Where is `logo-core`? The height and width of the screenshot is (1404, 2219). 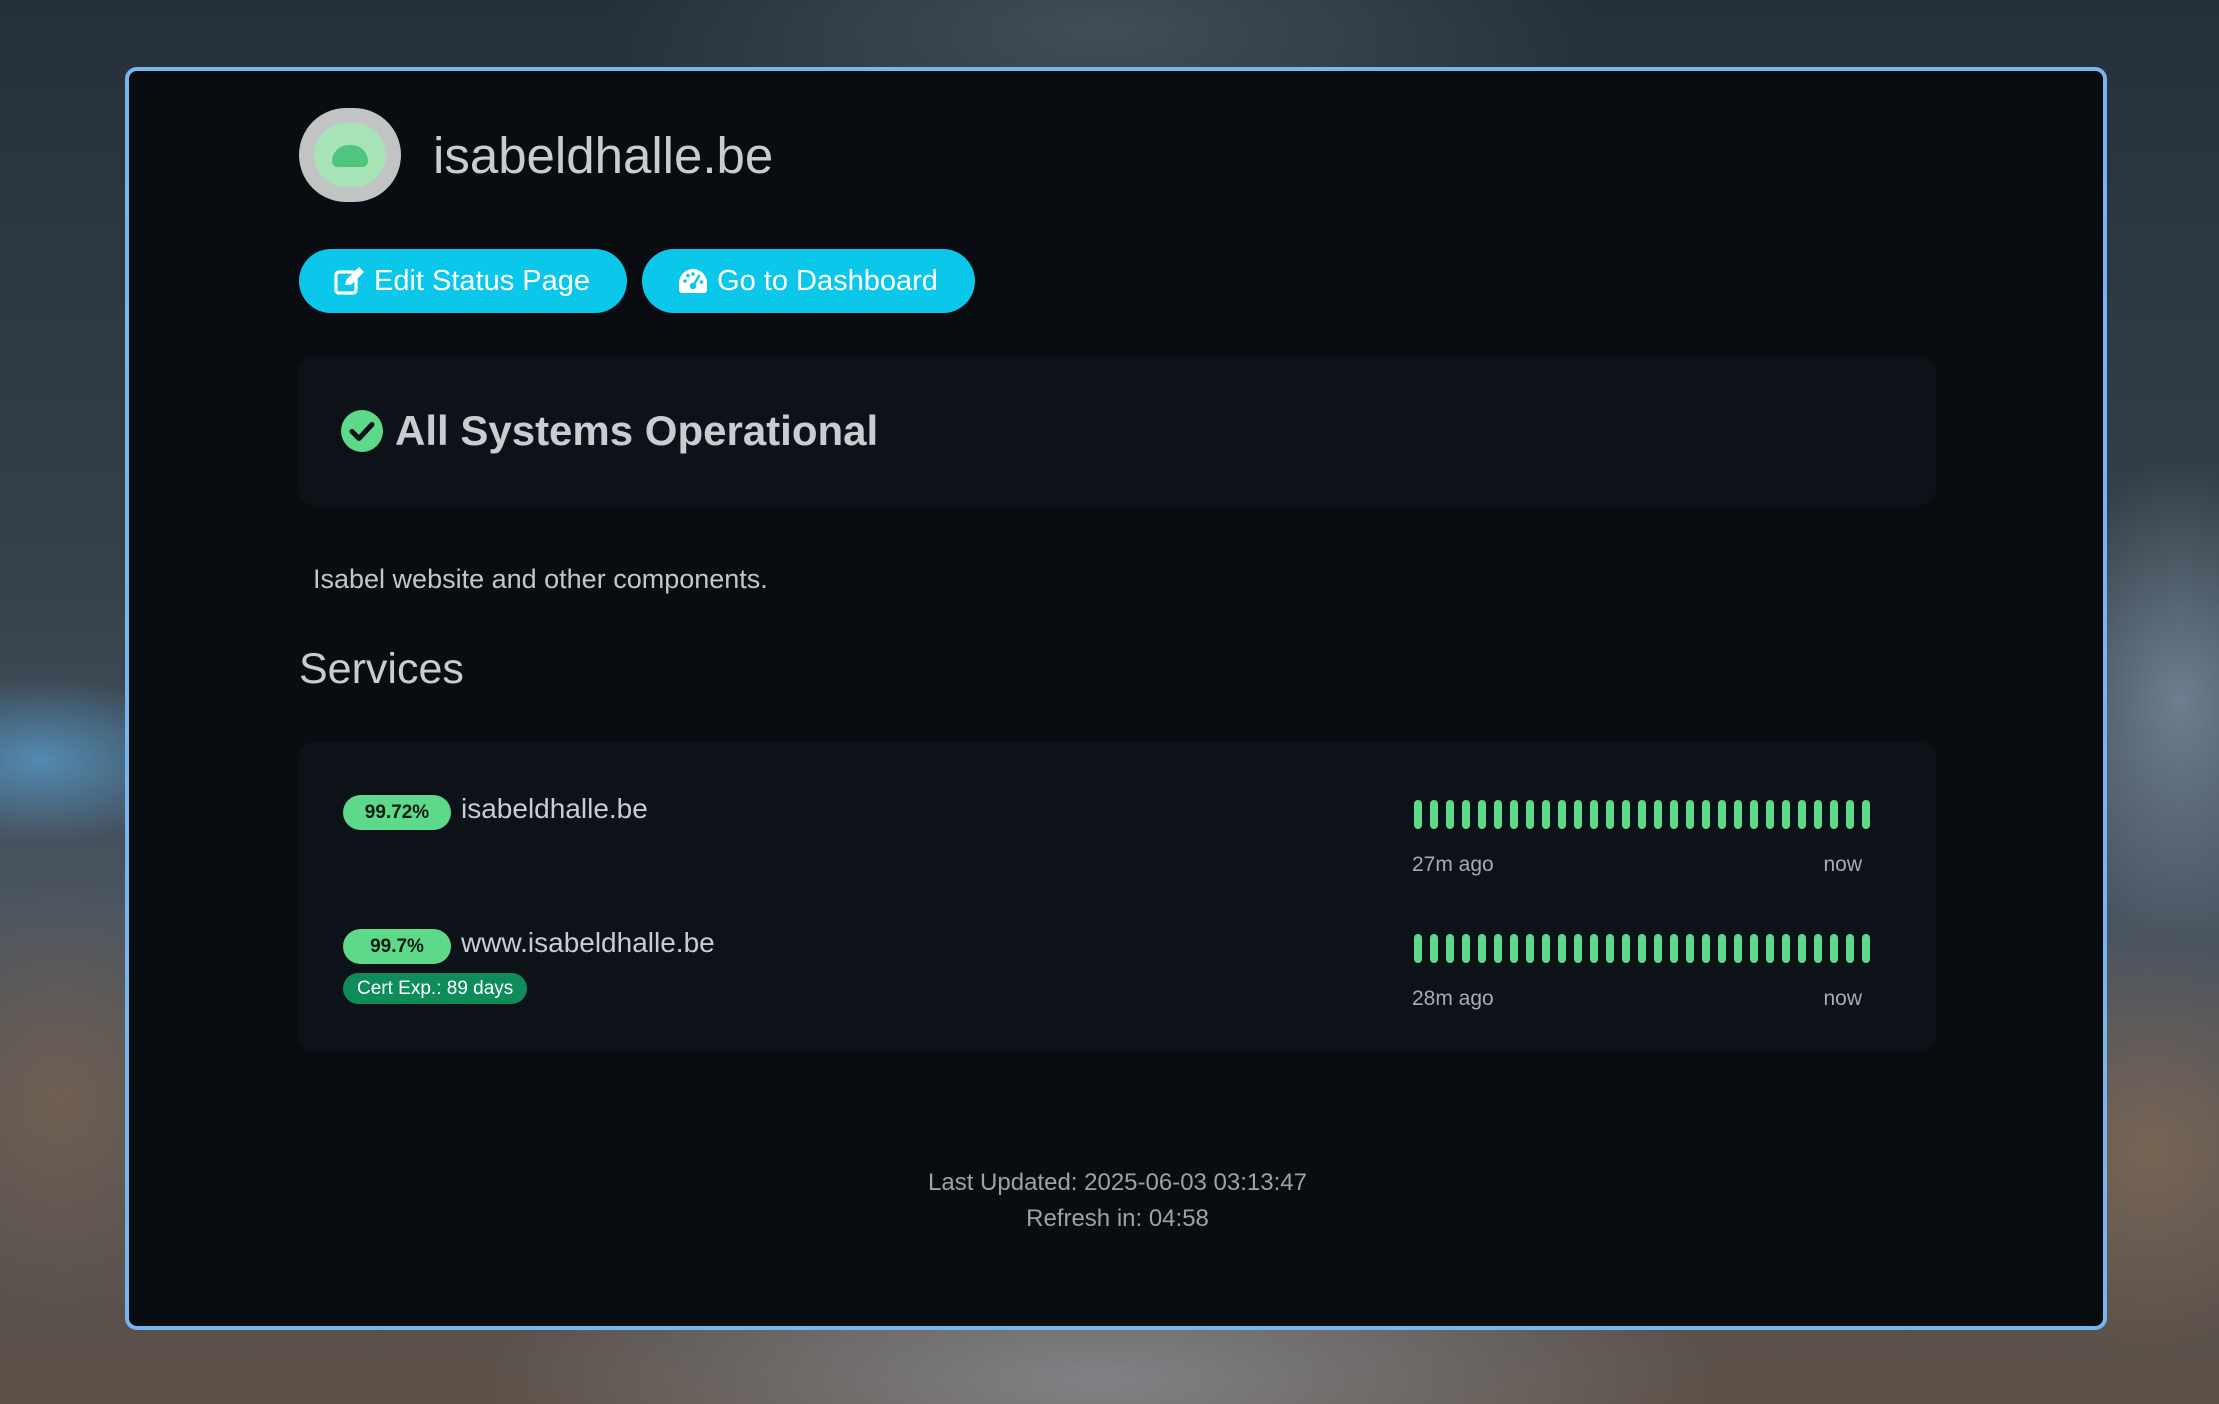 logo-core is located at coordinates (350, 156).